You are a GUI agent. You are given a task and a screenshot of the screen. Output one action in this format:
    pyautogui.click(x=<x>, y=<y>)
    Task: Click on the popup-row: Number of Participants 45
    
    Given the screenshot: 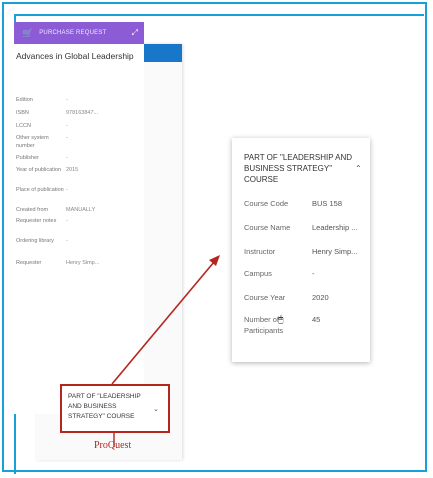 What is the action you would take?
    pyautogui.click(x=309, y=325)
    